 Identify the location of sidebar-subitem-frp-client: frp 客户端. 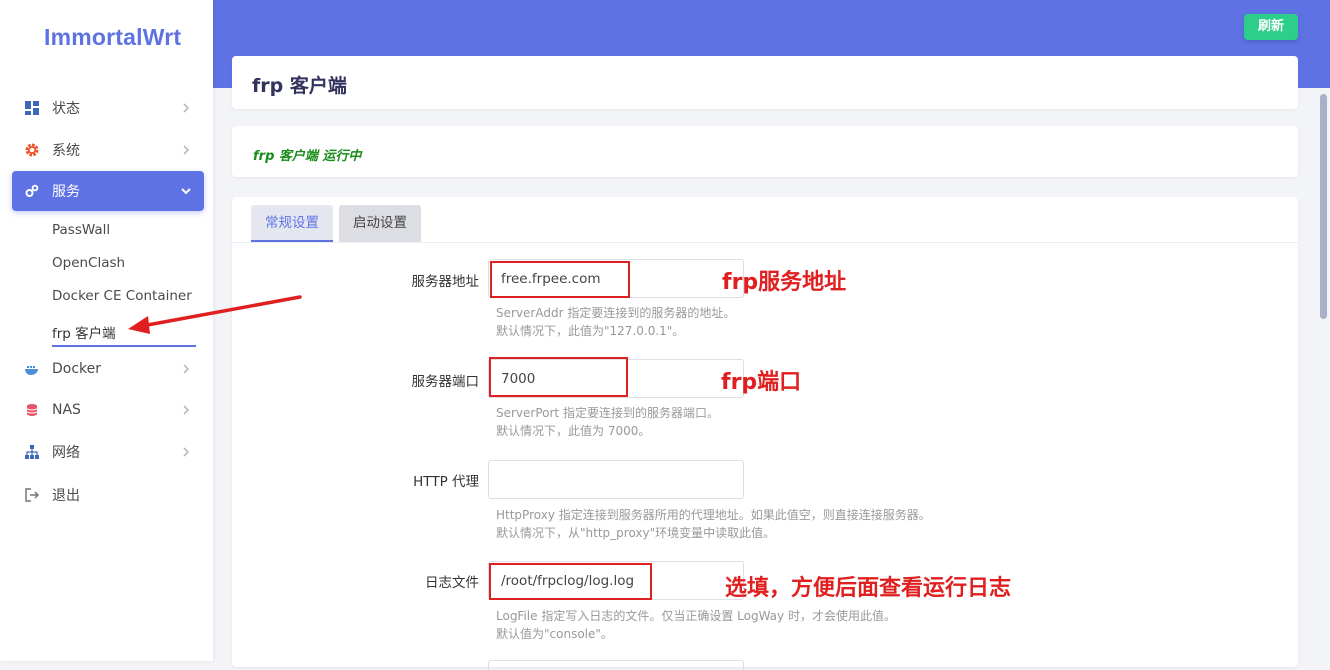
(84, 332).